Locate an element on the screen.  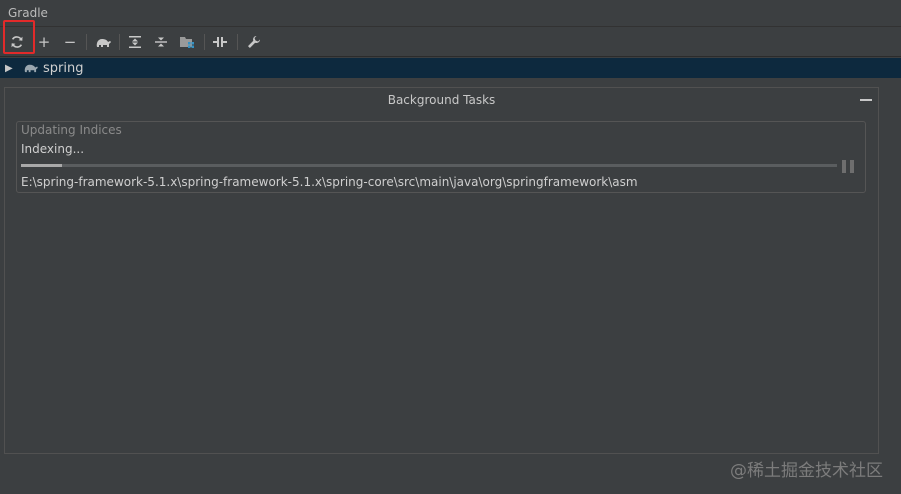
refresh-button is located at coordinates (17, 42).